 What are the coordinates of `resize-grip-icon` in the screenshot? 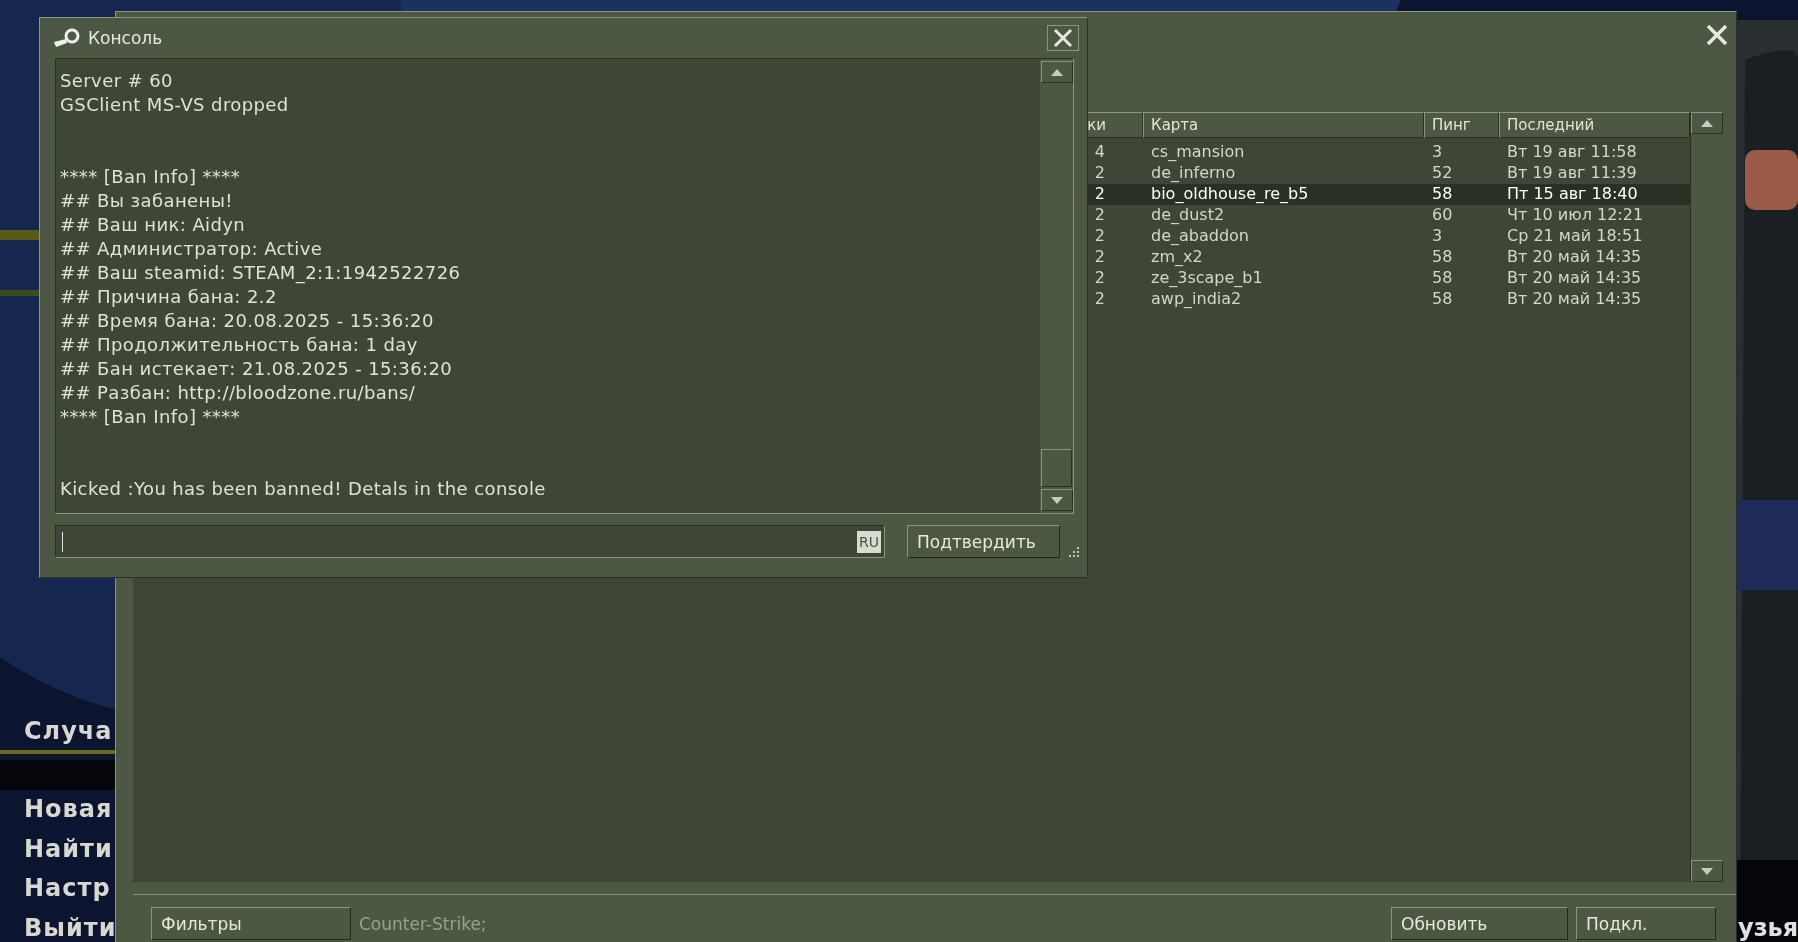 It's located at (1074, 551).